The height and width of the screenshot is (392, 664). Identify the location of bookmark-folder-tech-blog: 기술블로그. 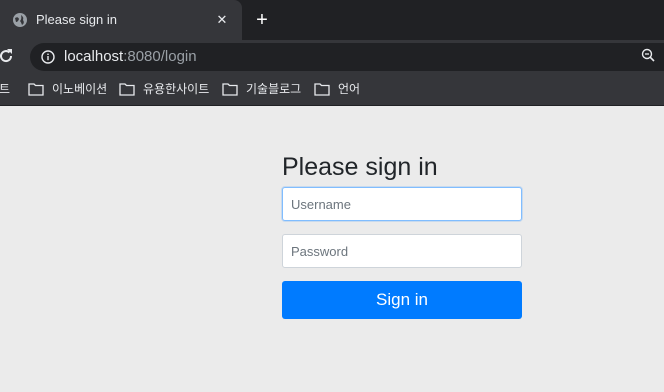
(261, 89).